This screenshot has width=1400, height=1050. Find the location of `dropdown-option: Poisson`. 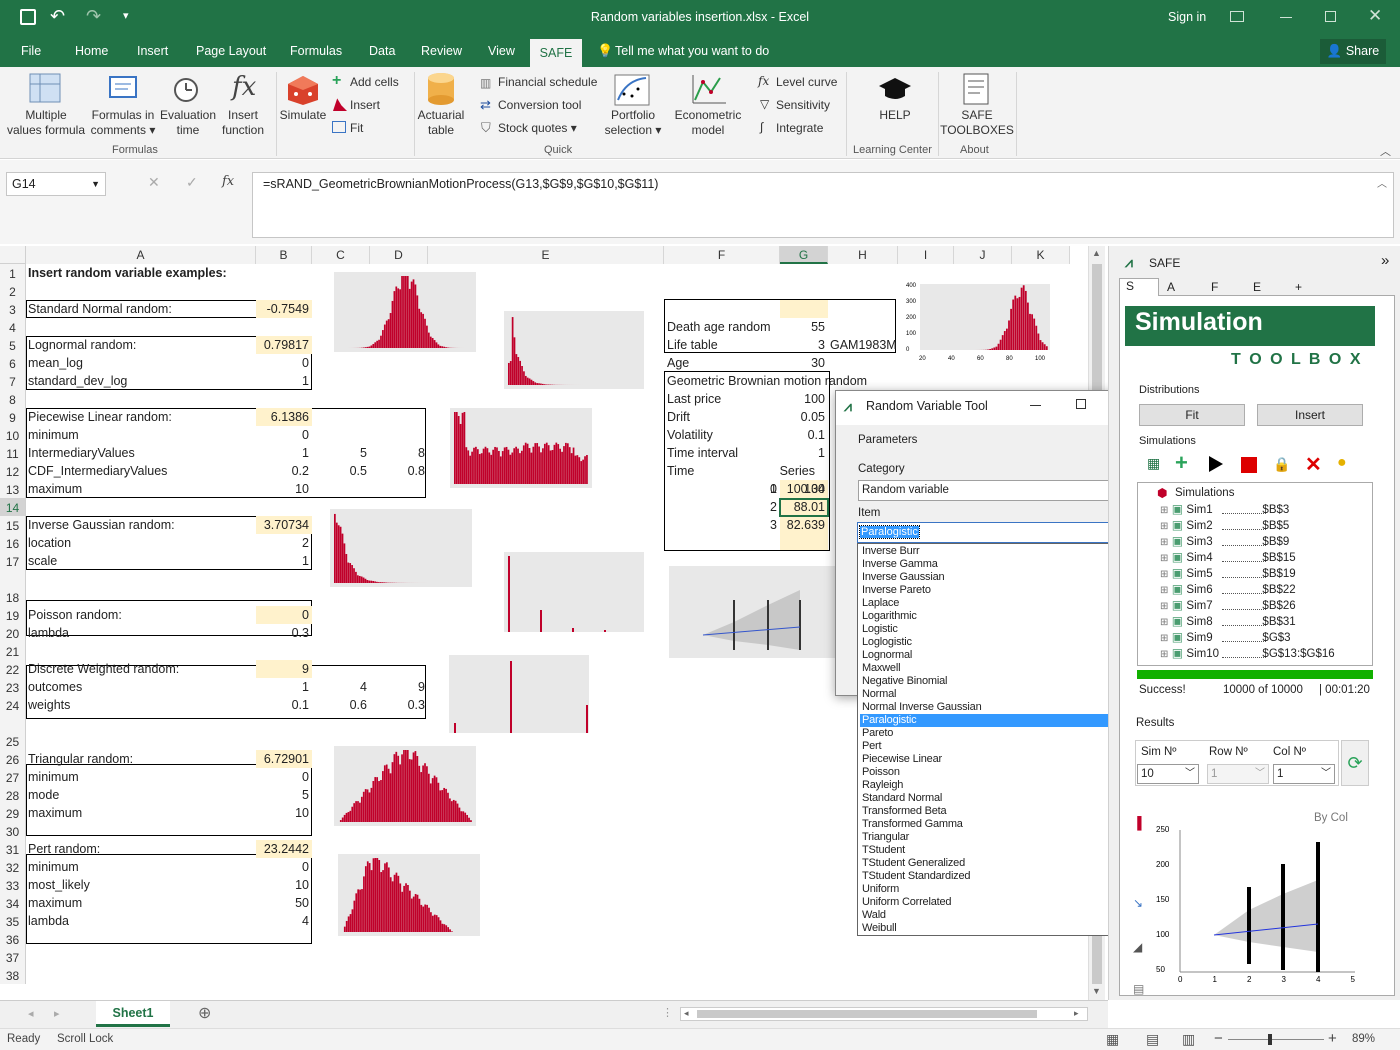

dropdown-option: Poisson is located at coordinates (986, 772).